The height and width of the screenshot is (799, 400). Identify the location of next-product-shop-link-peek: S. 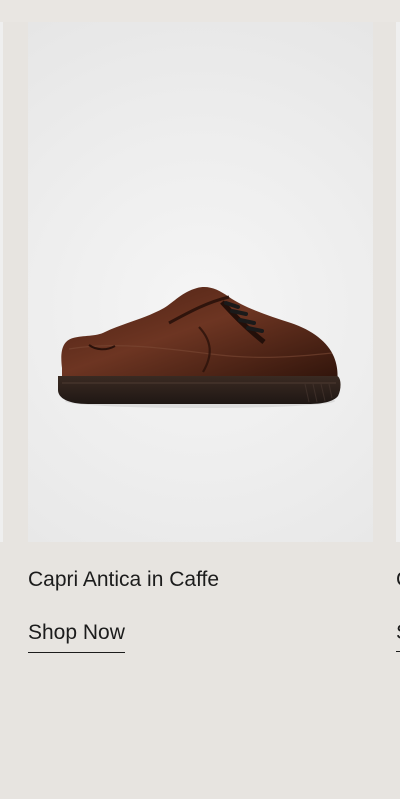
(398, 636).